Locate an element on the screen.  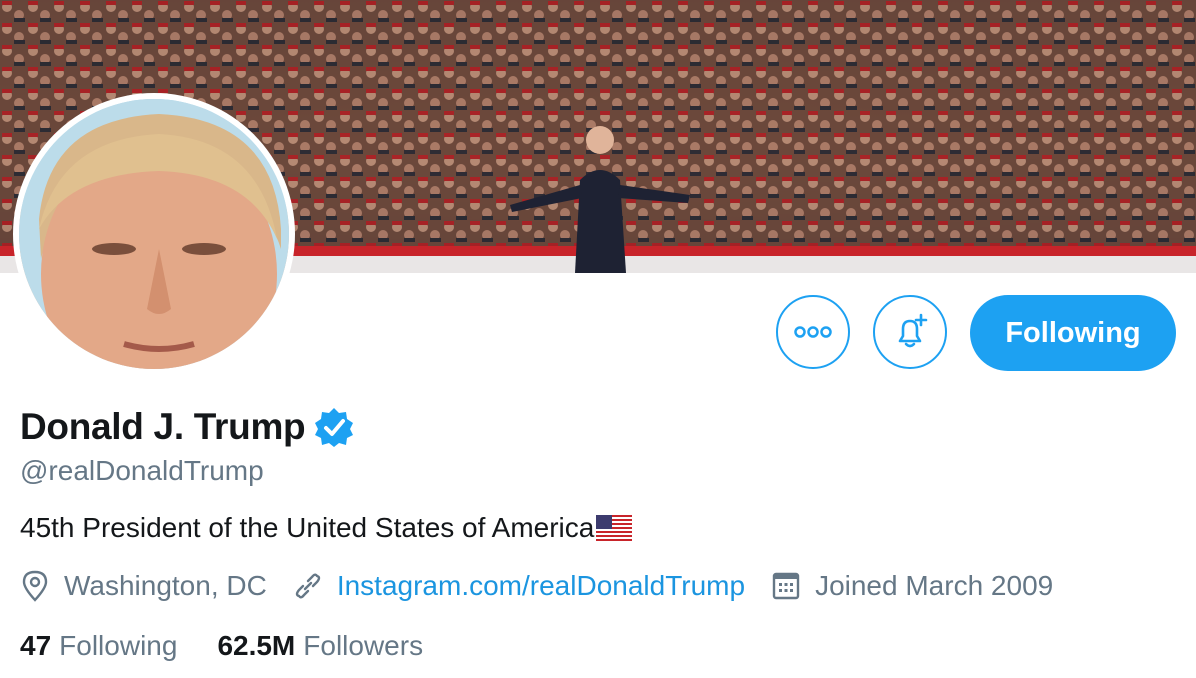
profile-stats: 47 Following 62.5M Followers is located at coordinates (241, 646).